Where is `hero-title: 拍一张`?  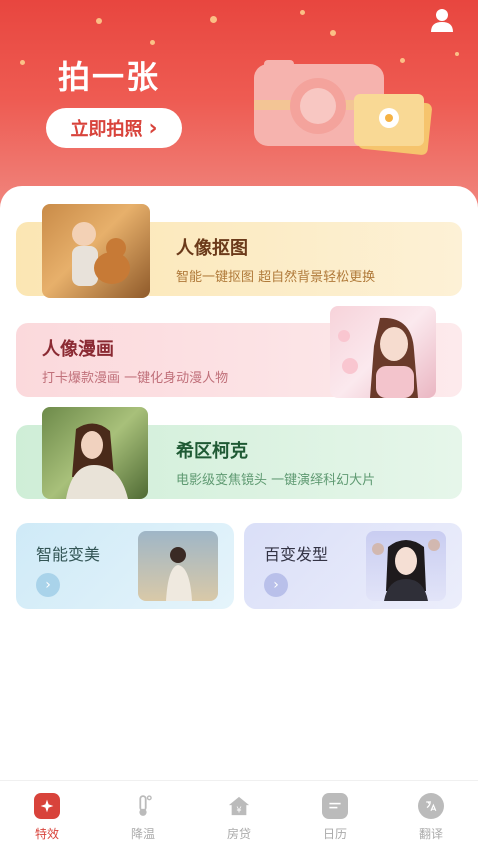
hero-title: 拍一张 is located at coordinates (109, 77).